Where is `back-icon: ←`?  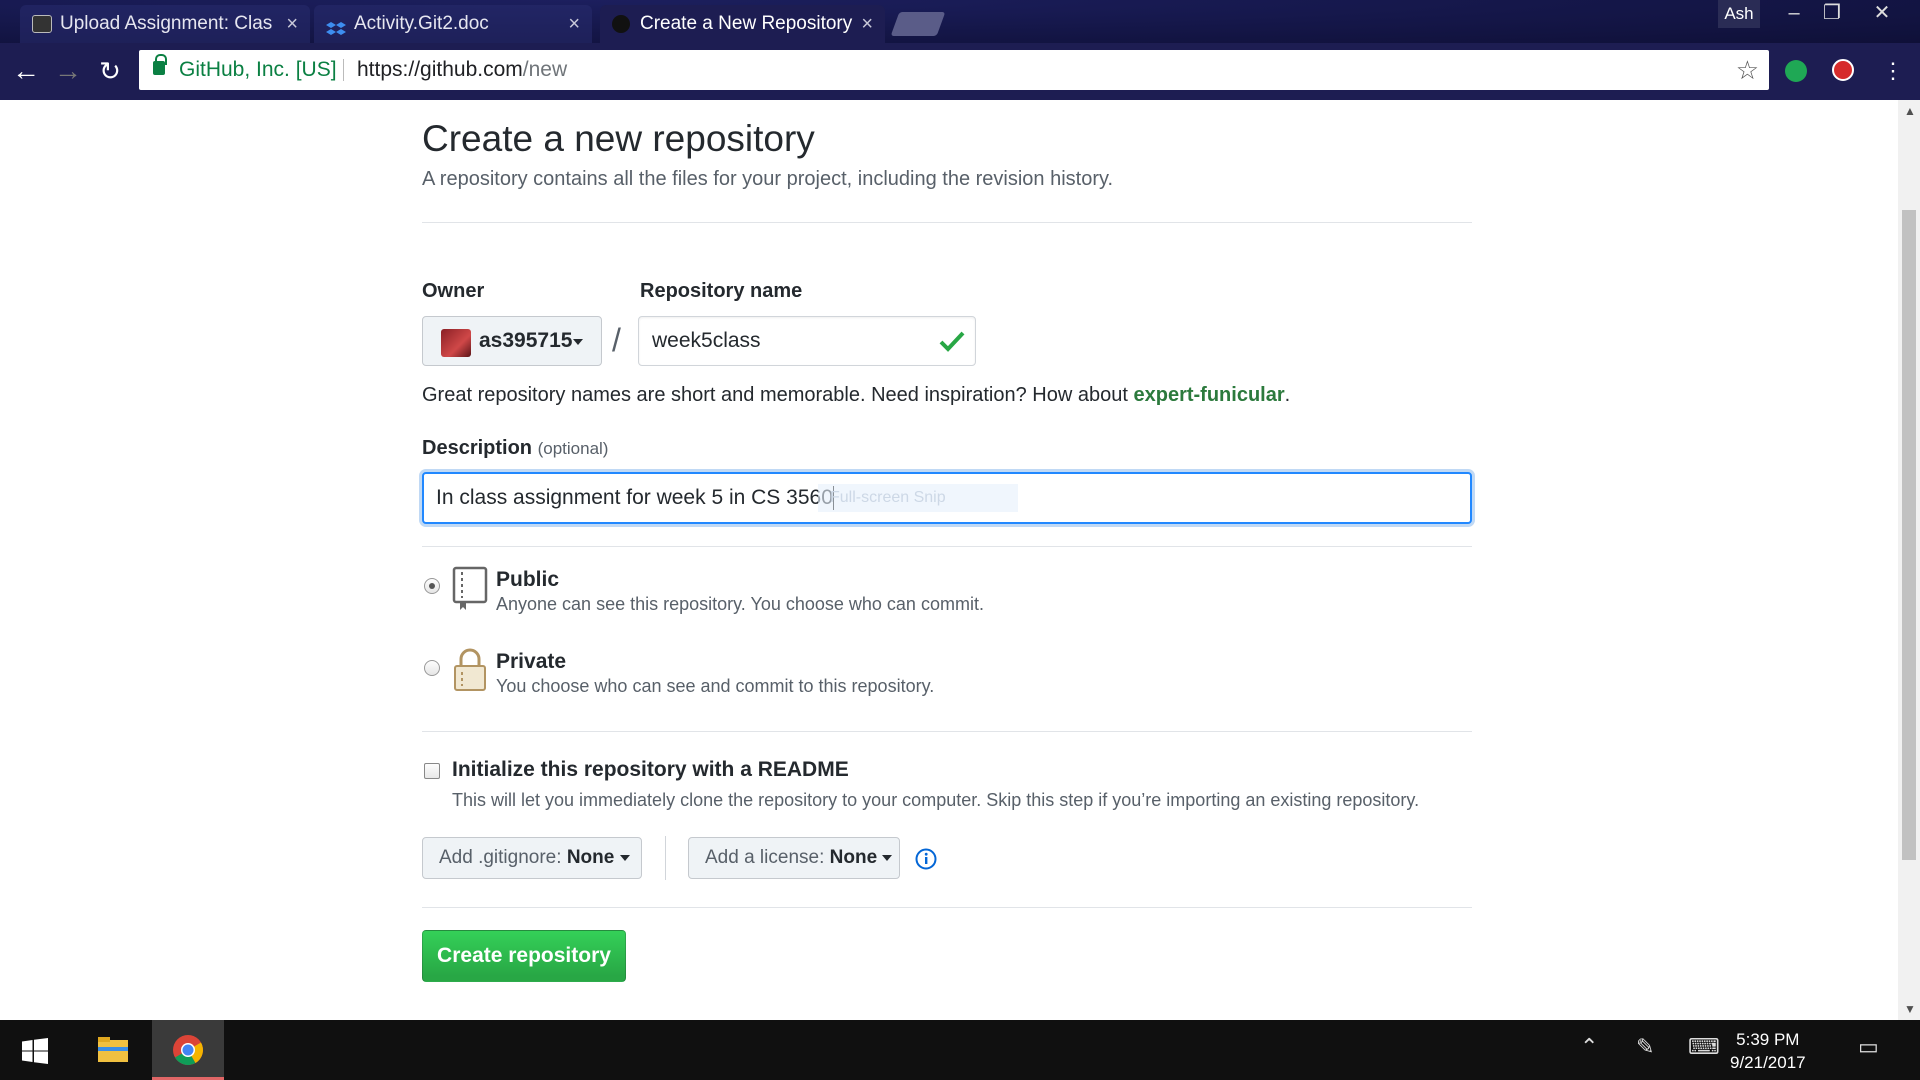 back-icon: ← is located at coordinates (26, 71).